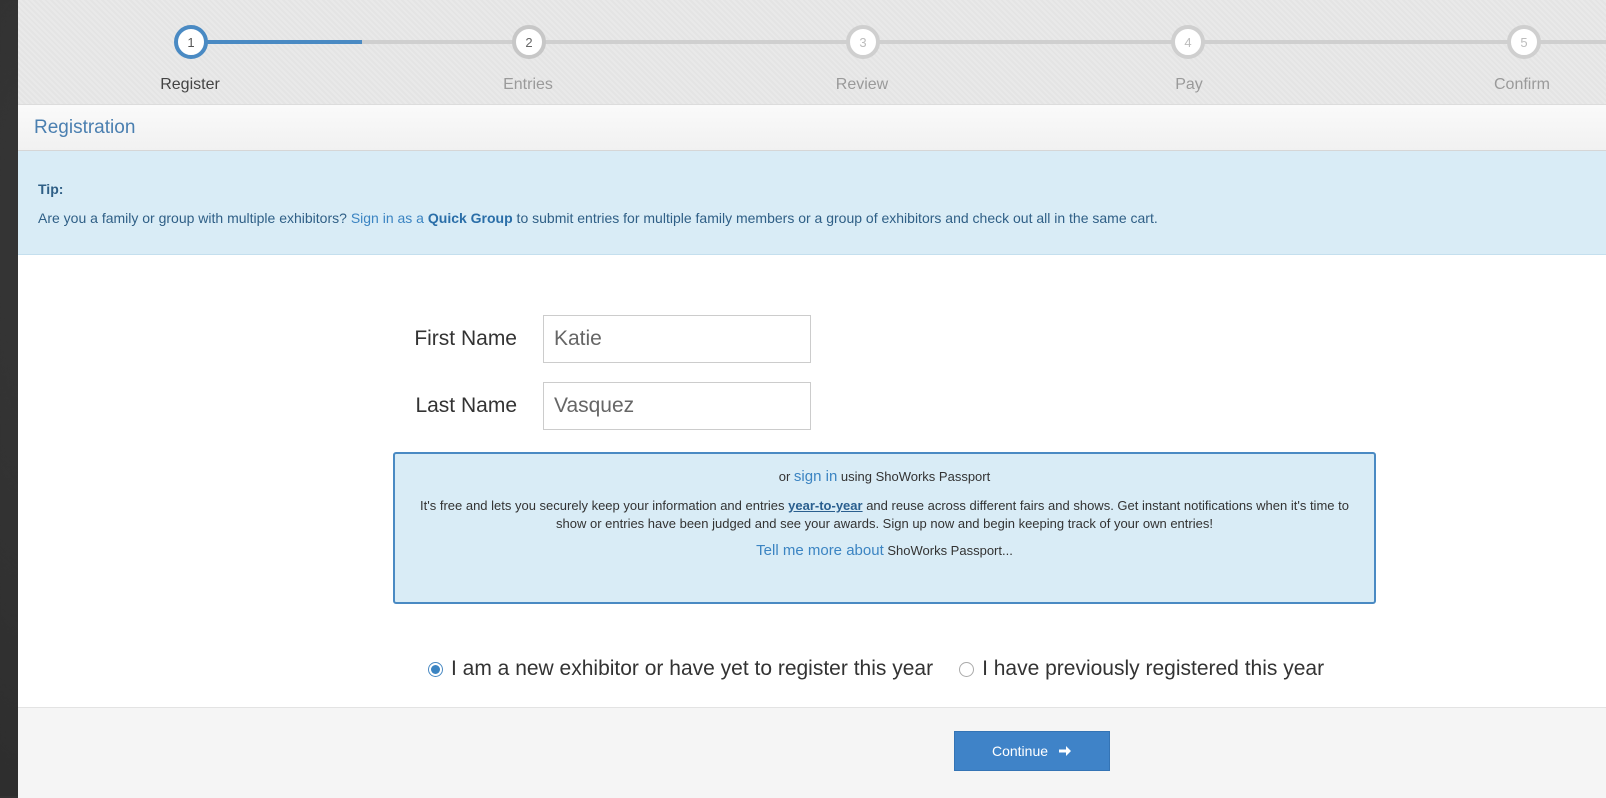  What do you see at coordinates (1065, 751) in the screenshot?
I see `arrow-right-icon` at bounding box center [1065, 751].